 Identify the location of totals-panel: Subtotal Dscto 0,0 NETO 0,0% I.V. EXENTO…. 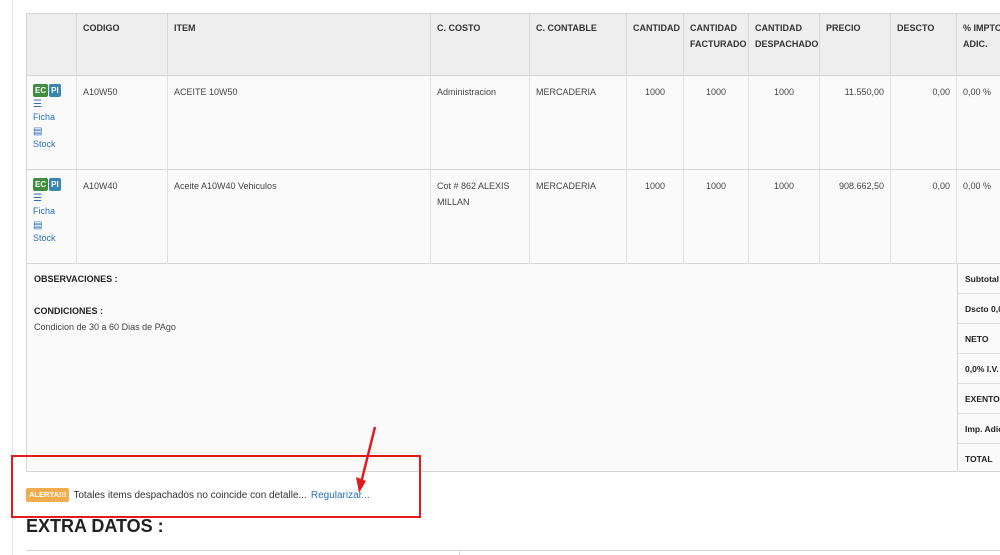
(978, 368).